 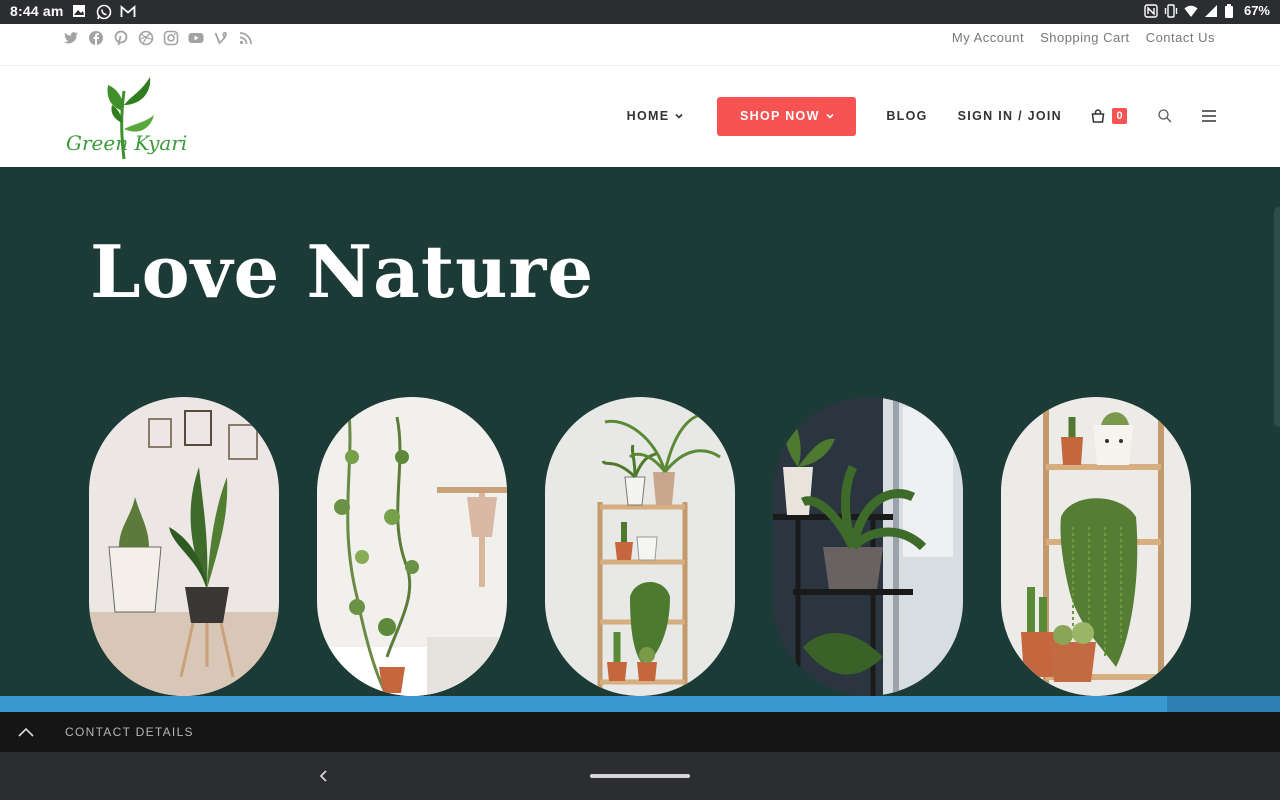 I want to click on my-account-link: My Account, so click(x=988, y=37).